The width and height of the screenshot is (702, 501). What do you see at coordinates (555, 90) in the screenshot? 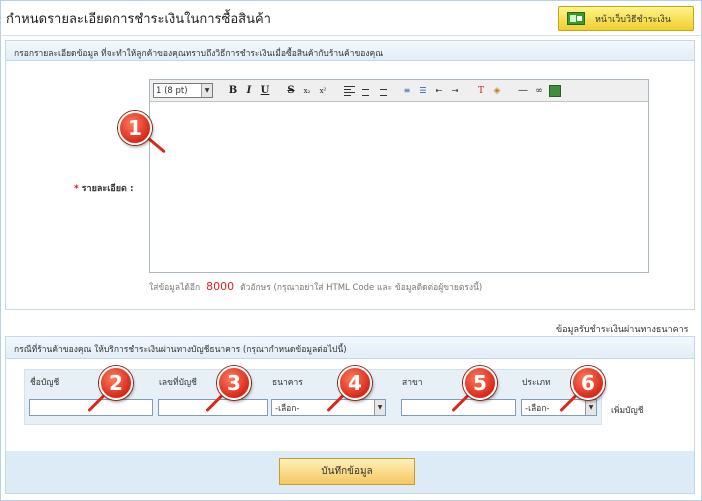
I see `insert-image-icon` at bounding box center [555, 90].